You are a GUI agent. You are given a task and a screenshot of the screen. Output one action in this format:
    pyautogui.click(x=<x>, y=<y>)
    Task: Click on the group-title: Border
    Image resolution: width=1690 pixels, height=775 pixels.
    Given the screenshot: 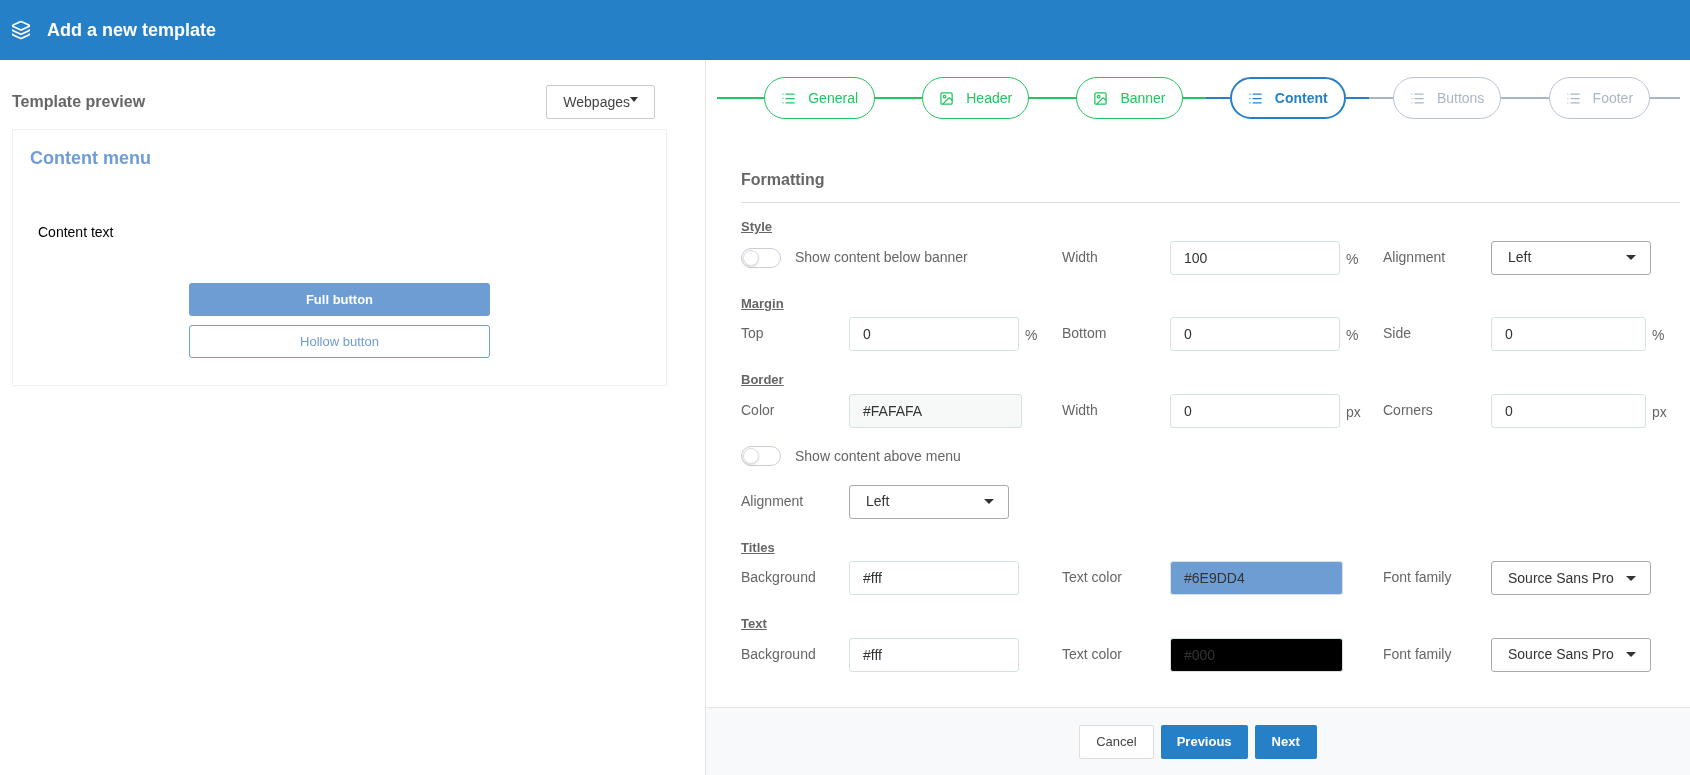 What is the action you would take?
    pyautogui.click(x=763, y=380)
    